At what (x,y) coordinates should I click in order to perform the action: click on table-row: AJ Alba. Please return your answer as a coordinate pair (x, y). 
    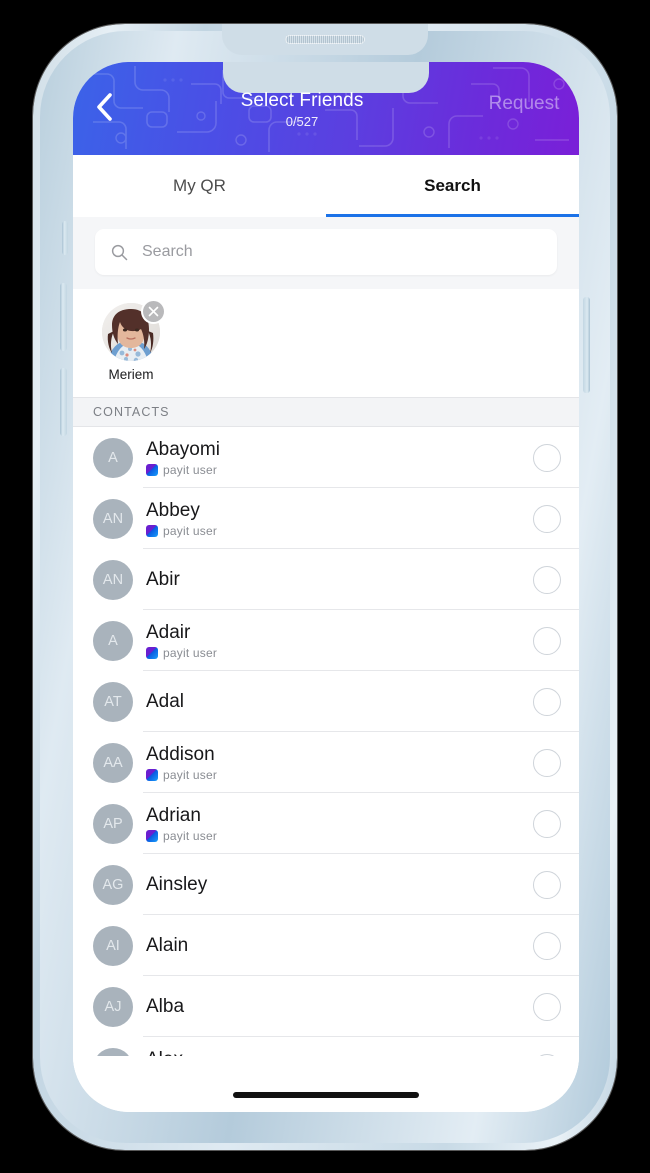
    Looking at the image, I should click on (326, 1006).